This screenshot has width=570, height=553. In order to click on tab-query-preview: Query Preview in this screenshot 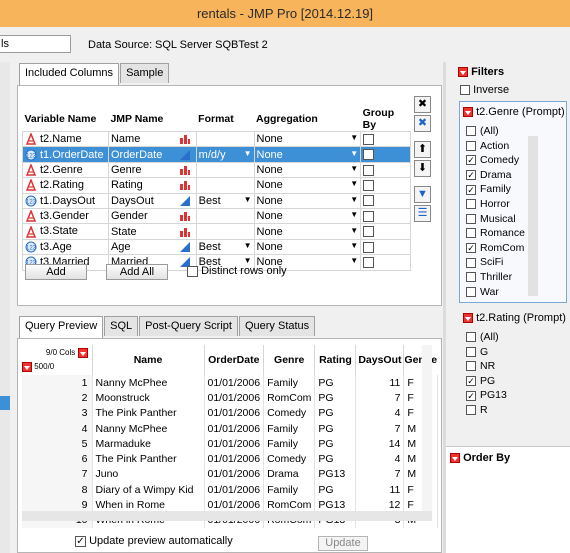, I will do `click(61, 327)`.